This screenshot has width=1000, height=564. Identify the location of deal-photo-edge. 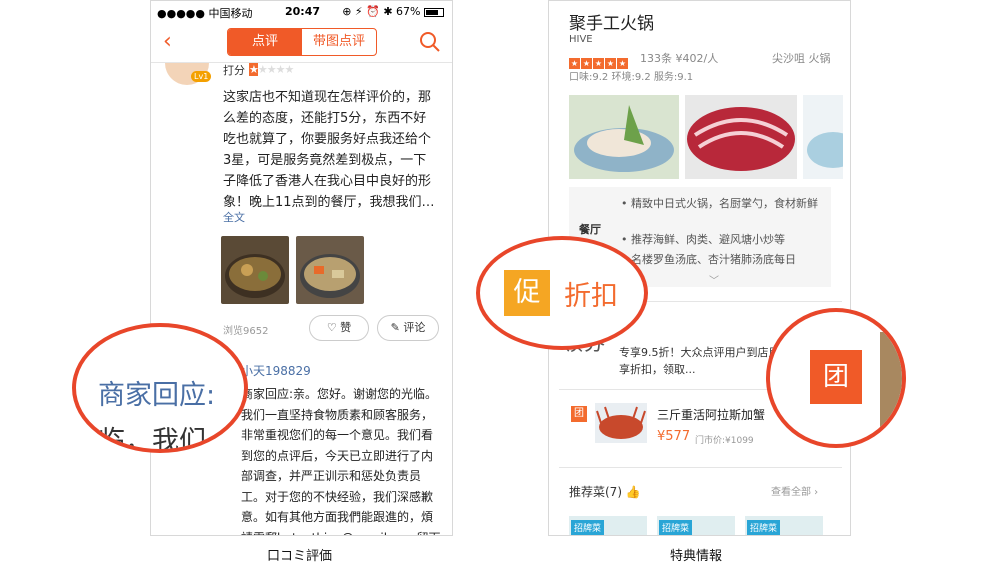
(891, 380).